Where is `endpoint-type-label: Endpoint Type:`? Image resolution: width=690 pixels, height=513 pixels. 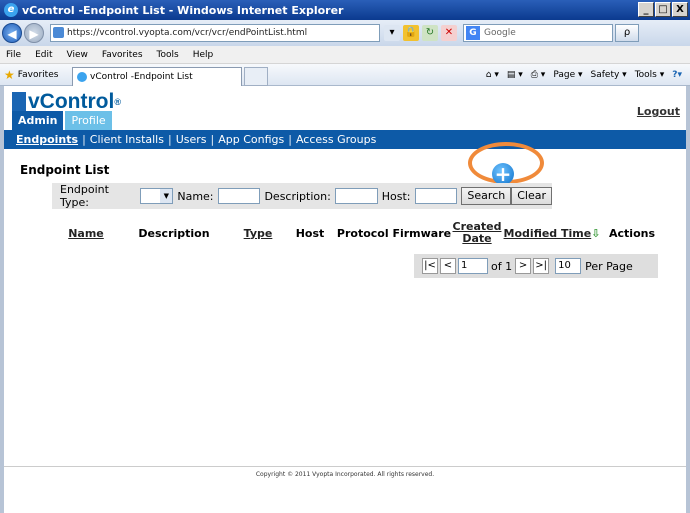
endpoint-type-label: Endpoint Type: is located at coordinates (84, 196).